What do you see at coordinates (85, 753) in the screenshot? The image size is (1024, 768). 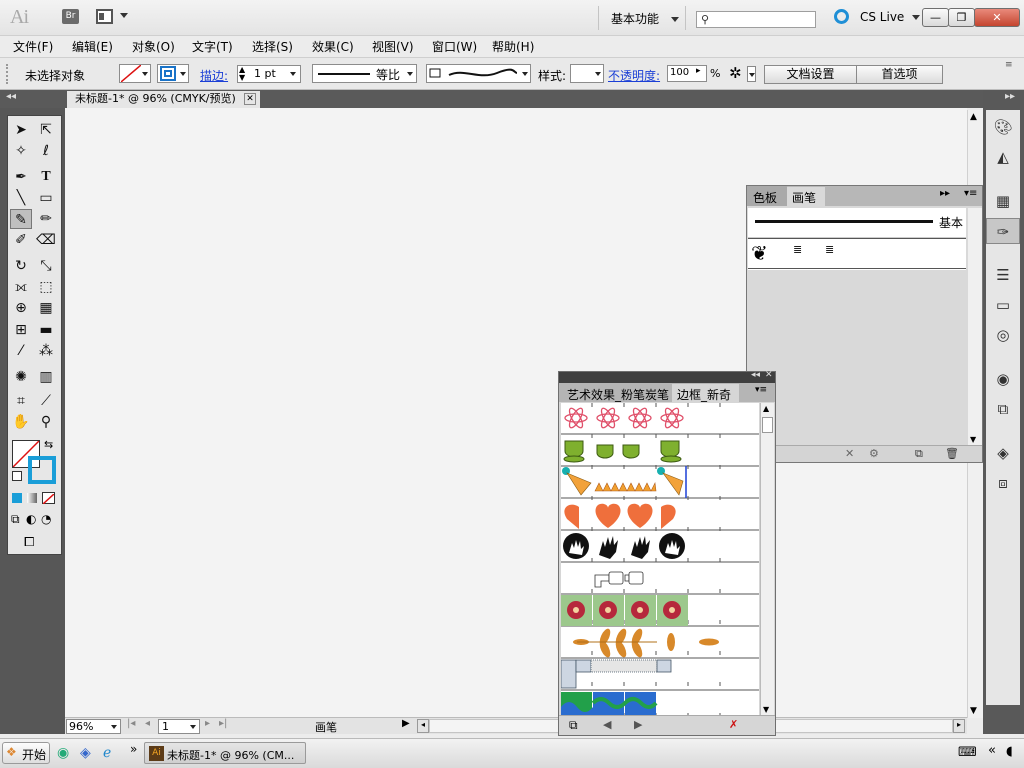 I see `app-icon: ◈` at bounding box center [85, 753].